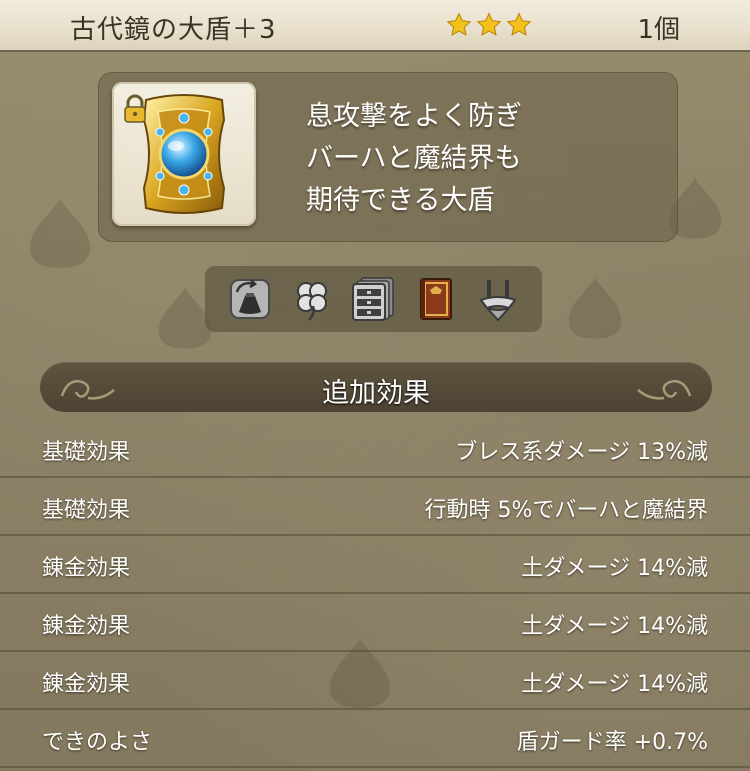 The height and width of the screenshot is (771, 750). I want to click on section-header: 追加効果, so click(376, 387).